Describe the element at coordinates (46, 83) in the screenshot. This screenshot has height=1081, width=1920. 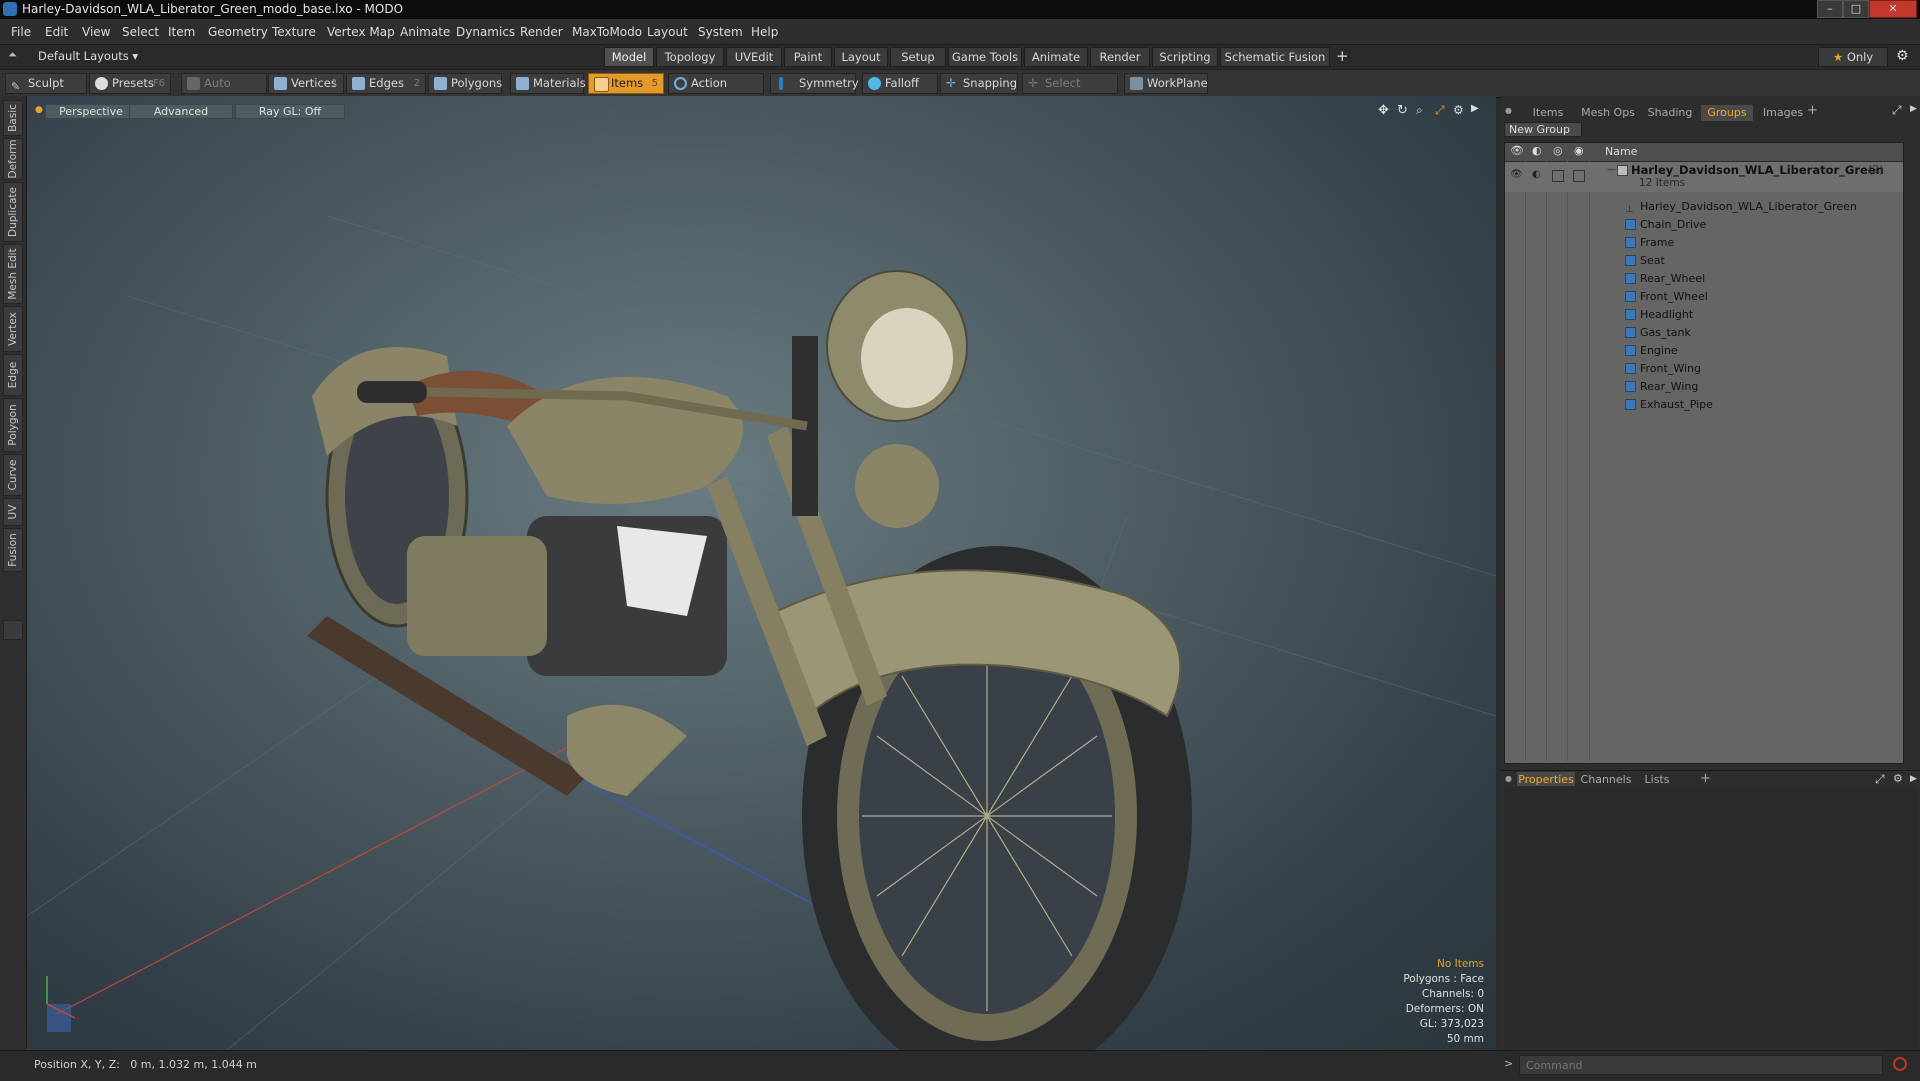
I see `sculpt-button: ✎ Sculpt` at that location.